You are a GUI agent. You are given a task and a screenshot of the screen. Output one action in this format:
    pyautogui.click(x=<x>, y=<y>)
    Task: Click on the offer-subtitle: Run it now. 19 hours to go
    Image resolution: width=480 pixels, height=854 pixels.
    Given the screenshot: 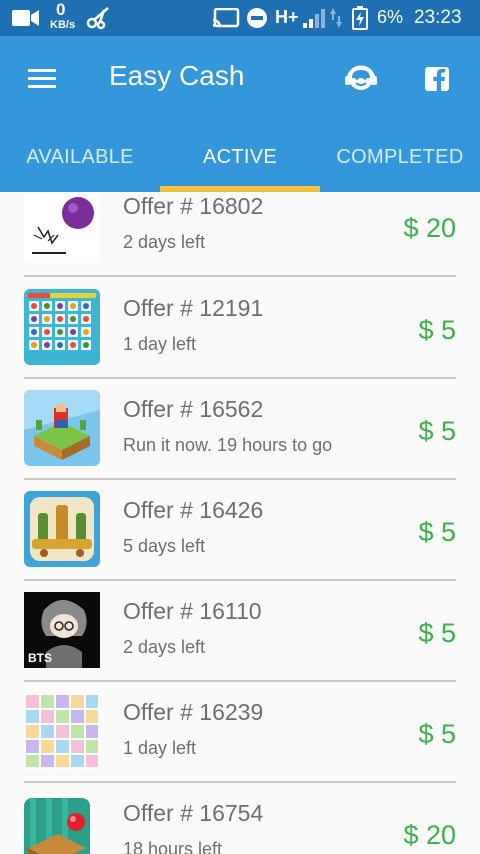 What is the action you would take?
    pyautogui.click(x=228, y=445)
    